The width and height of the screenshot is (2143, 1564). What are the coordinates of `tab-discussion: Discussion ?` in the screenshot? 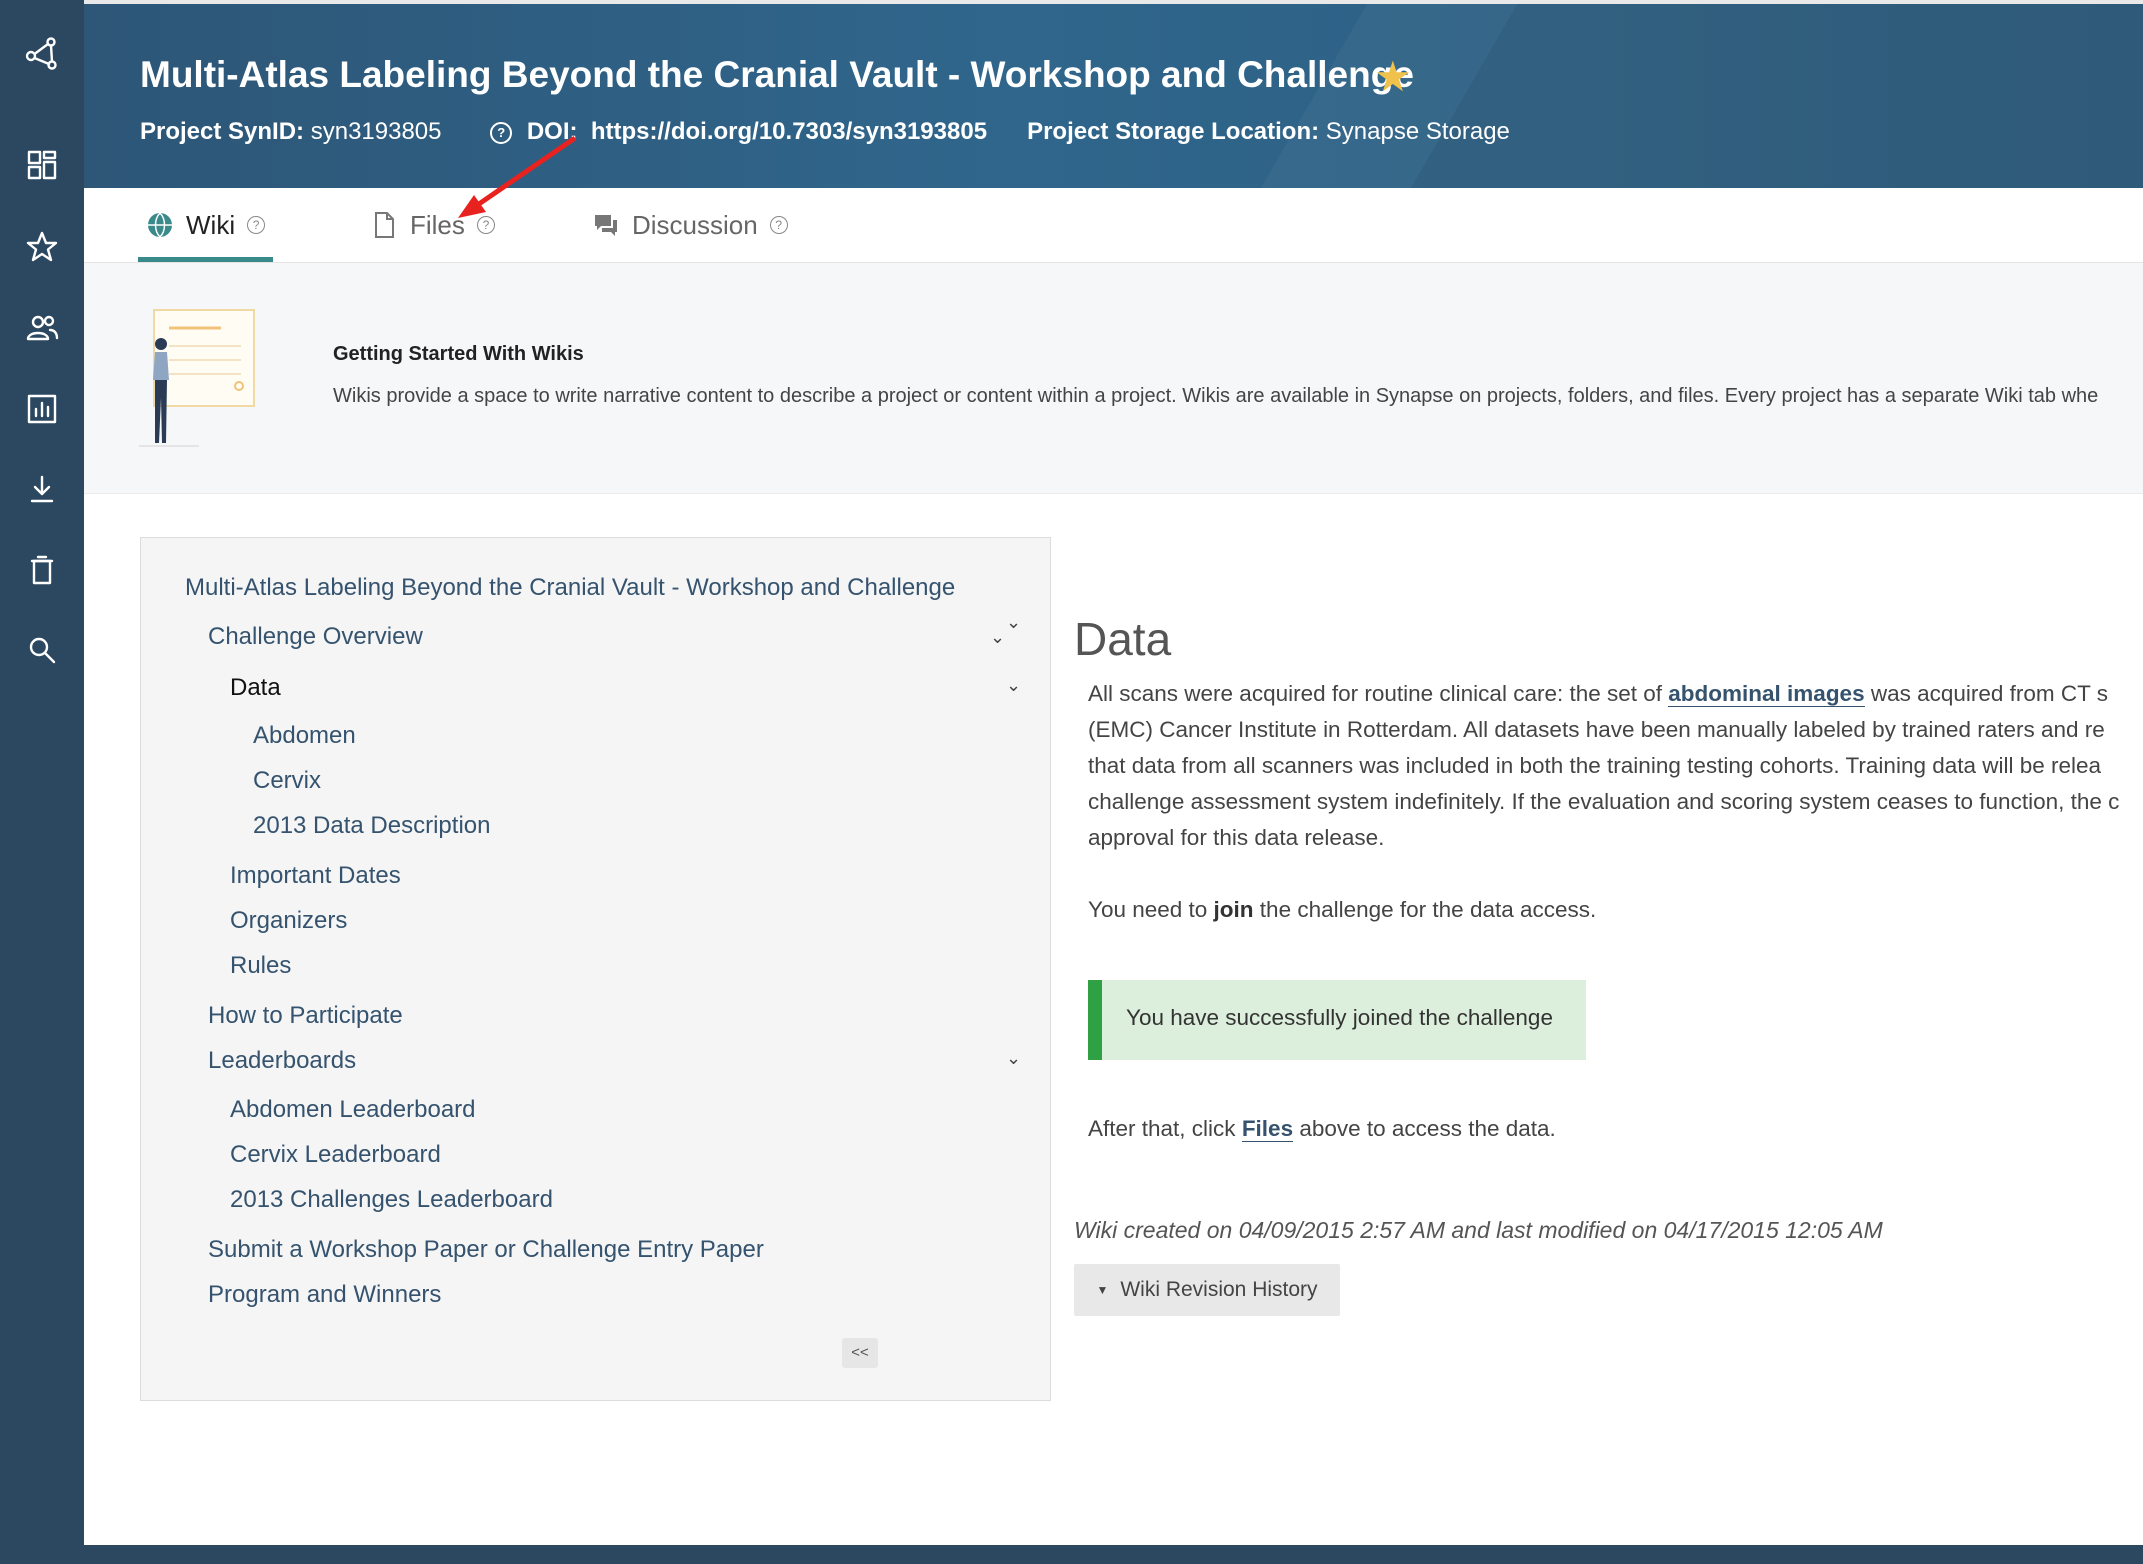 It's located at (690, 225).